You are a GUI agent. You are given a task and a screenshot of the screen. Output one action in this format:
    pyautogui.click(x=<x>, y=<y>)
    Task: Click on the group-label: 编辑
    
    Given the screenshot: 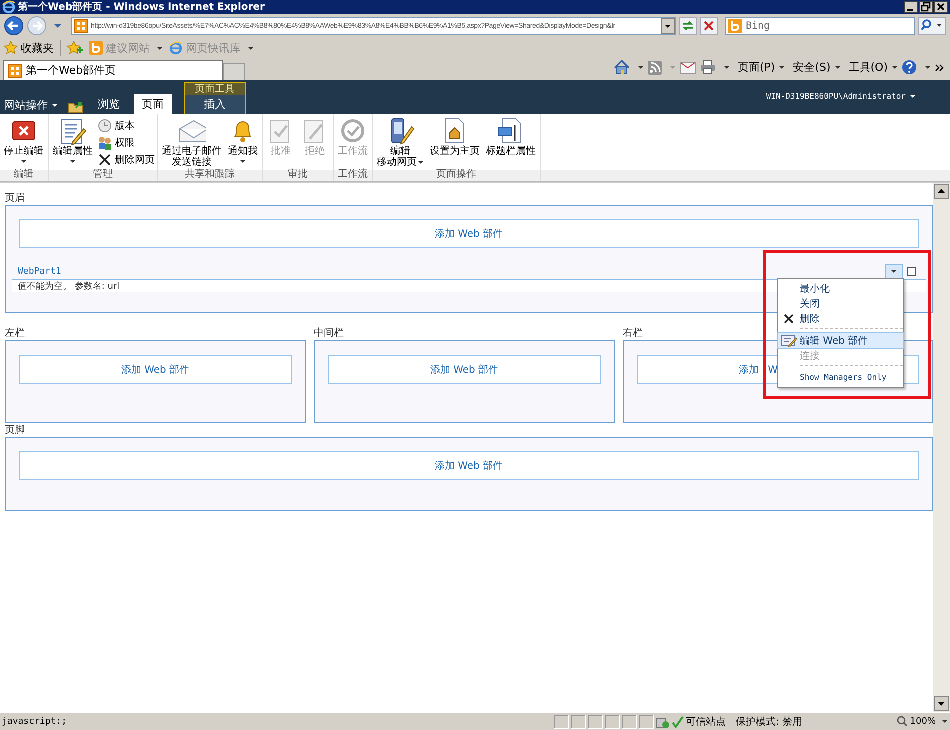 What is the action you would take?
    pyautogui.click(x=24, y=175)
    